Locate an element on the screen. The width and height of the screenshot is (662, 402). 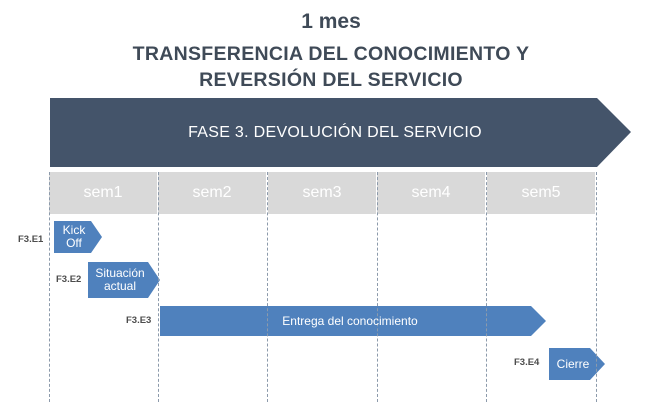
task-label-f3-e1: Kick Off is located at coordinates (74, 237).